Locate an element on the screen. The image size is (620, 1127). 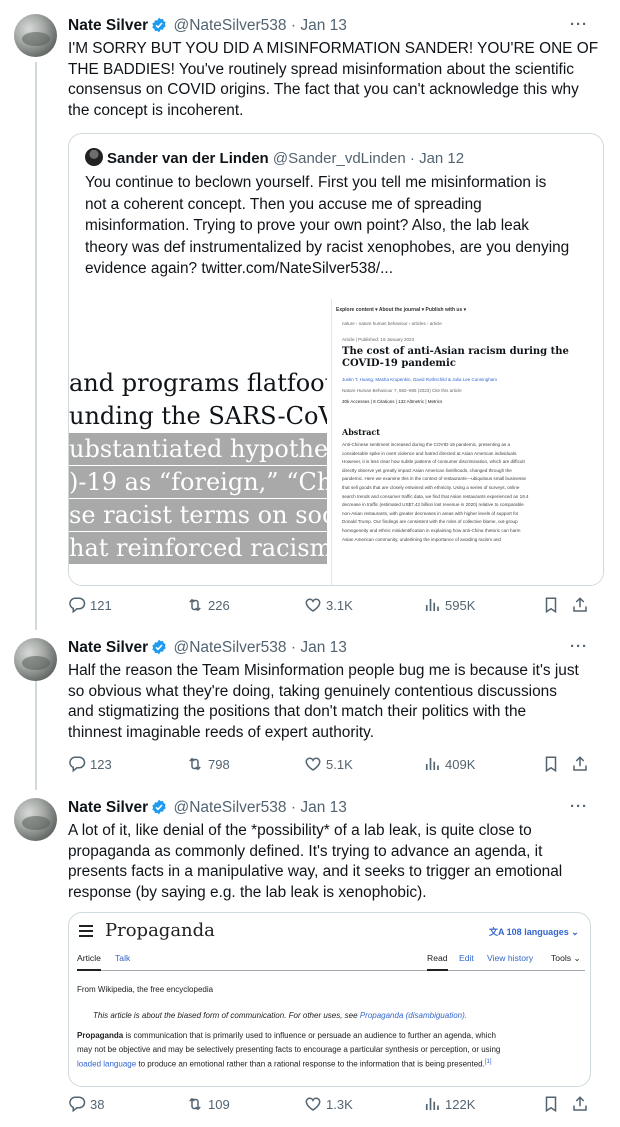
tweet-actions: 123 798 5.1K 409K is located at coordinates (333, 766).